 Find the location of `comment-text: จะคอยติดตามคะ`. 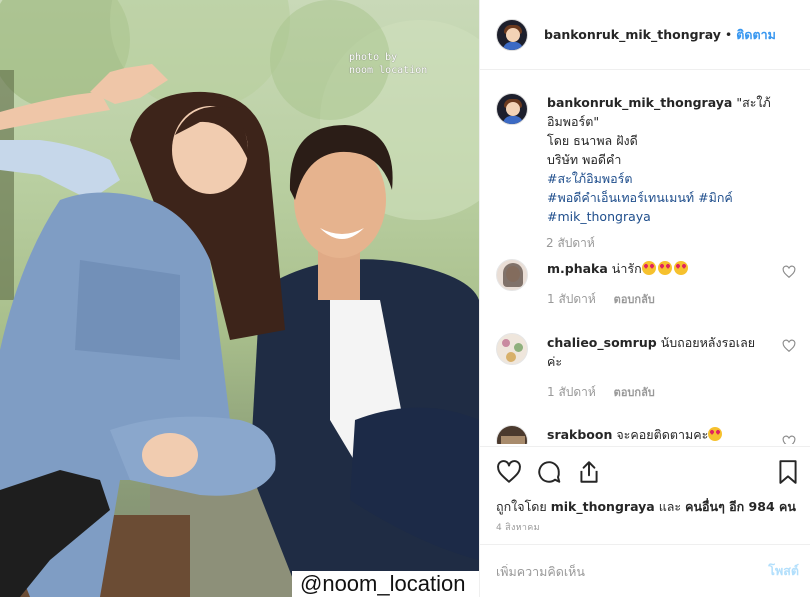

comment-text: จะคอยติดตามคะ is located at coordinates (662, 434).